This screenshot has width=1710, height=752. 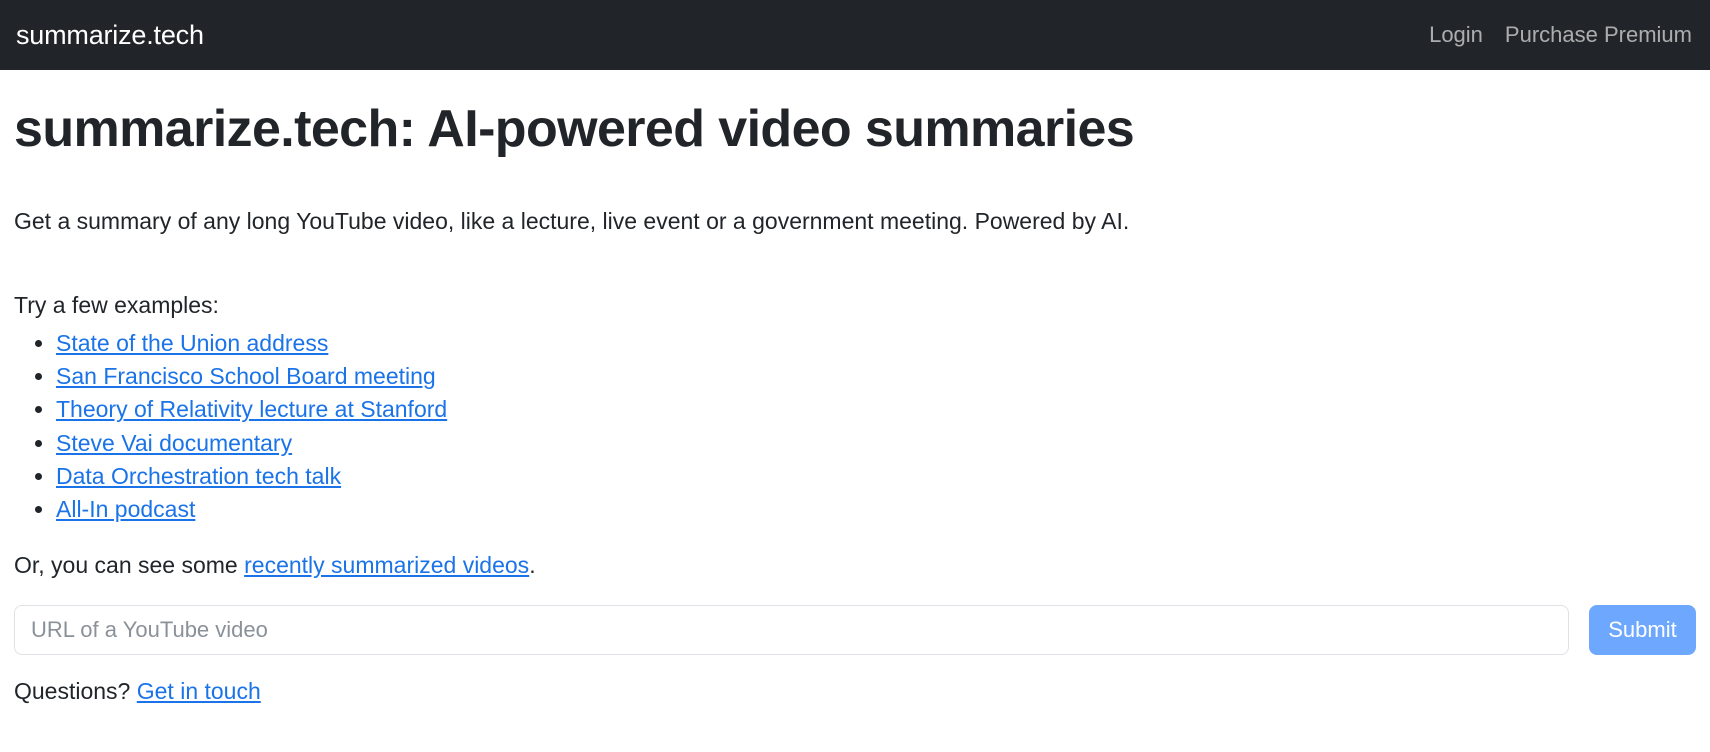 What do you see at coordinates (855, 35) in the screenshot?
I see `navbar: summarize.tech Login Purchase Premium` at bounding box center [855, 35].